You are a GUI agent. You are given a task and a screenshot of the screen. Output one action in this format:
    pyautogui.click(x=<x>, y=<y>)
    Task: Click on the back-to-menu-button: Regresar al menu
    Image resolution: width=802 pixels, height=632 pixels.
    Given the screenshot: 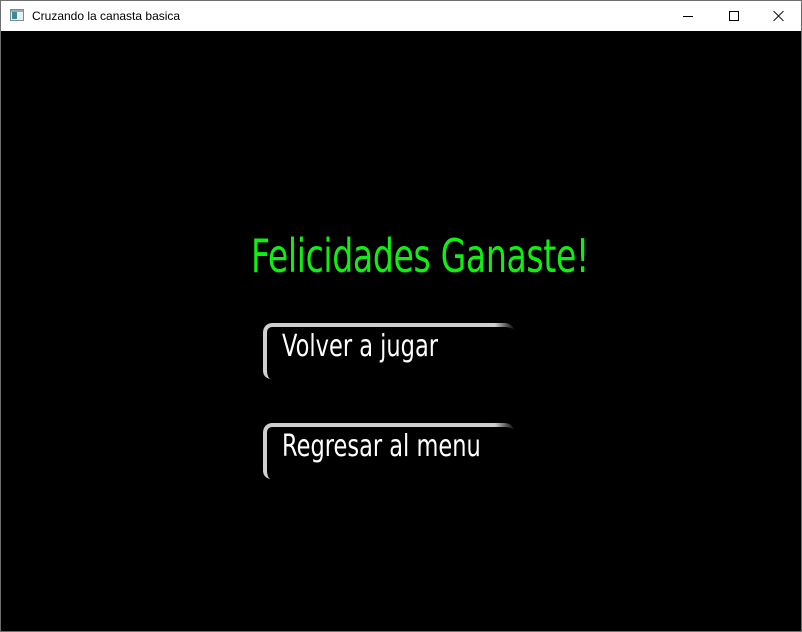 What is the action you would take?
    pyautogui.click(x=389, y=452)
    